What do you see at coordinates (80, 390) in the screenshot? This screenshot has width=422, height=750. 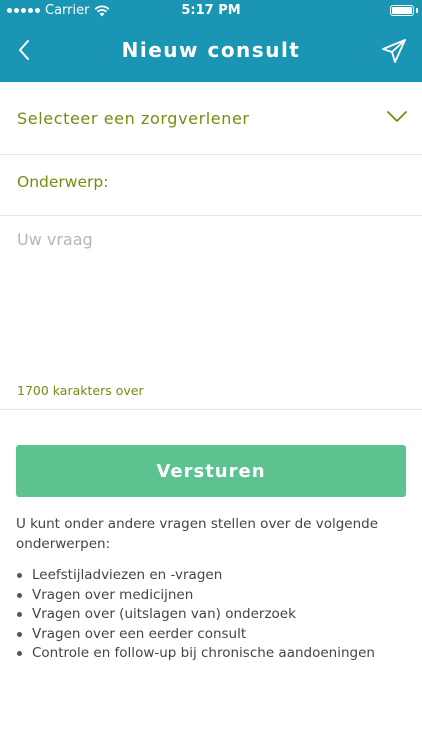 I see `char-counter: 1700 karakters over` at bounding box center [80, 390].